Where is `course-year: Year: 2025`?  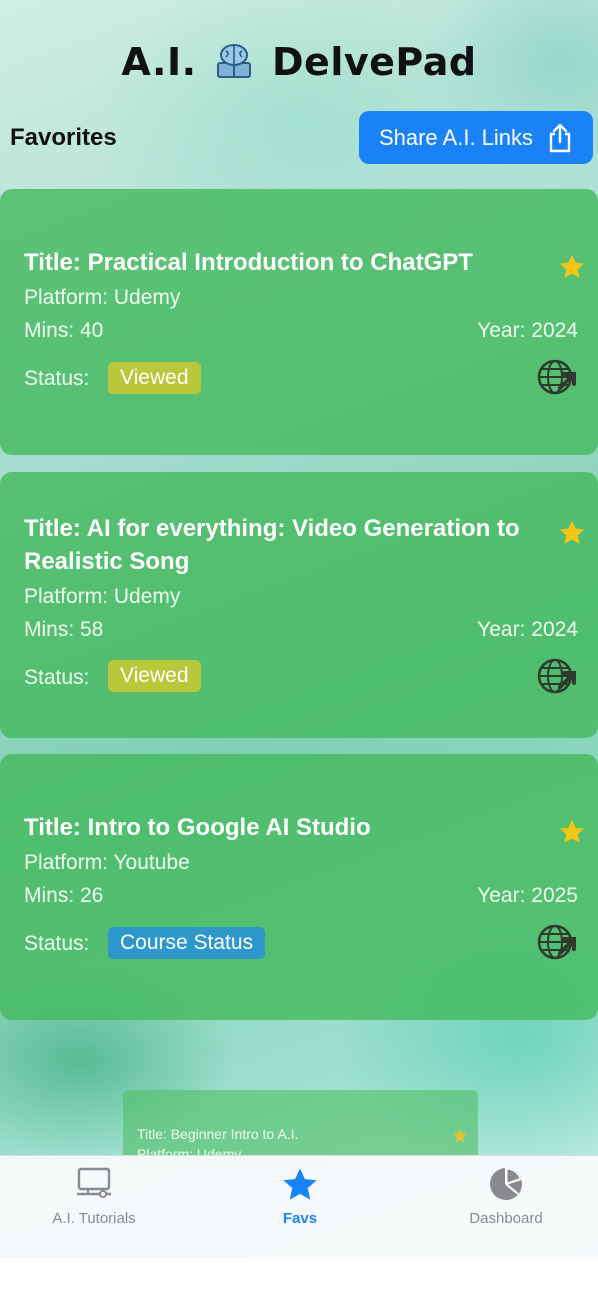
course-year: Year: 2025 is located at coordinates (527, 895).